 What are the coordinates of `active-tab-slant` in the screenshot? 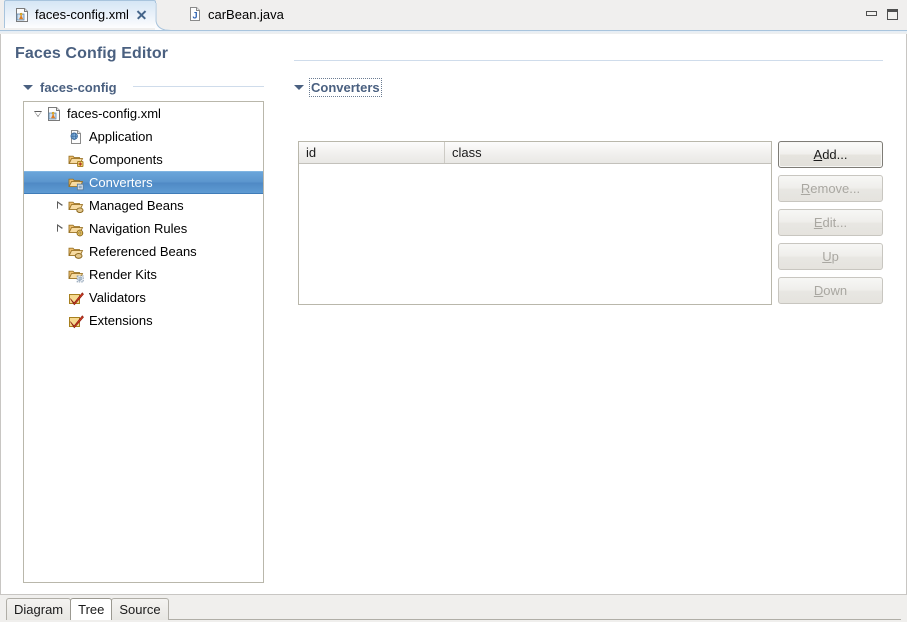 It's located at (166, 17).